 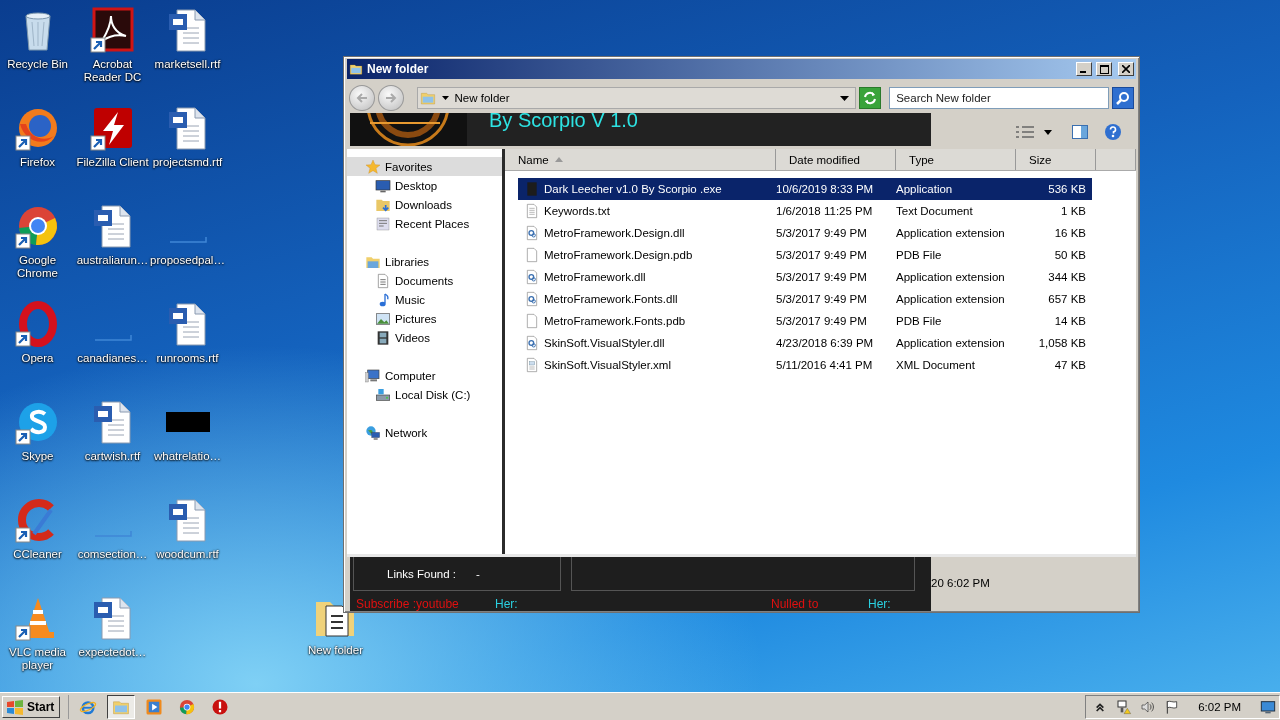 What do you see at coordinates (614, 233) in the screenshot?
I see `file-name: MetroFramework.Design.dll` at bounding box center [614, 233].